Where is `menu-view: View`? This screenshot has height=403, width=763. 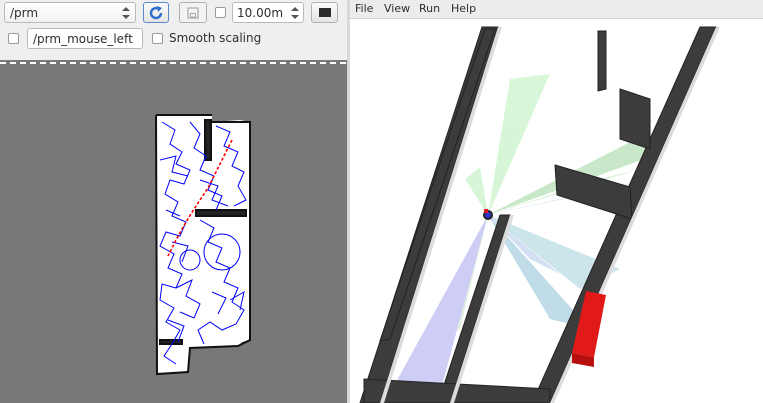 menu-view: View is located at coordinates (397, 9).